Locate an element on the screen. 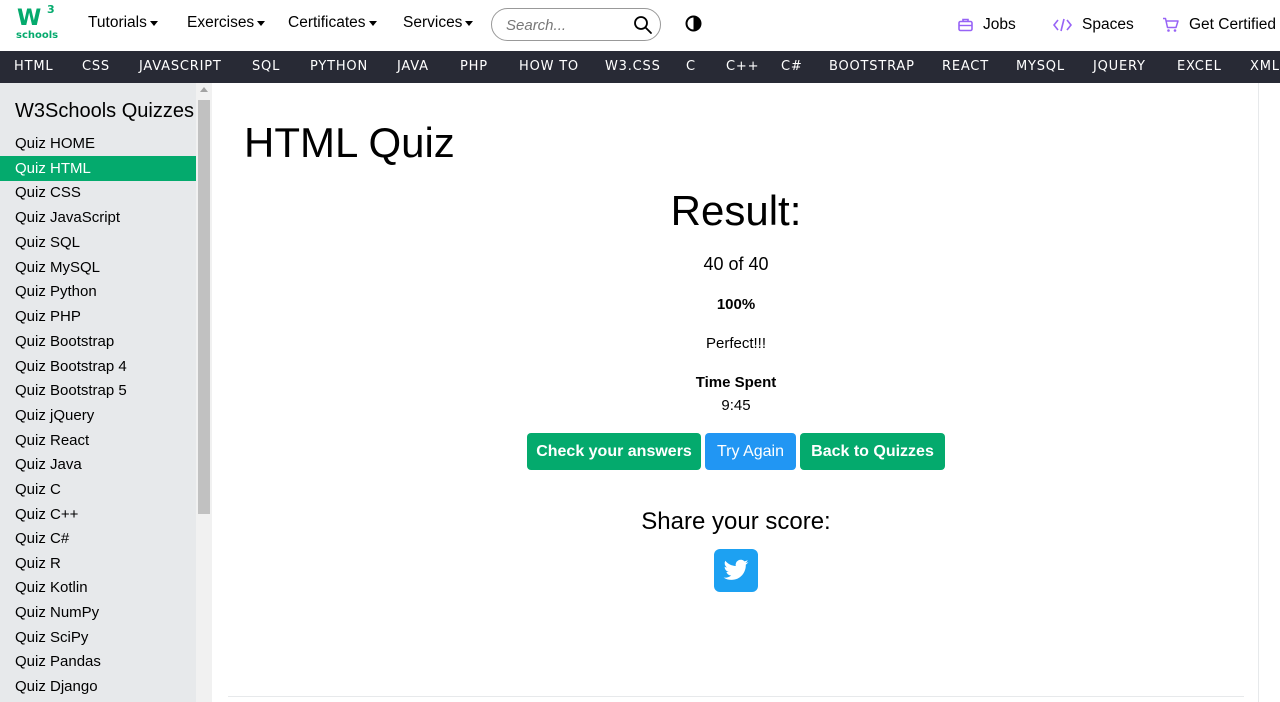 The width and height of the screenshot is (1280, 702). menu-tutorials: Tutorials is located at coordinates (123, 23).